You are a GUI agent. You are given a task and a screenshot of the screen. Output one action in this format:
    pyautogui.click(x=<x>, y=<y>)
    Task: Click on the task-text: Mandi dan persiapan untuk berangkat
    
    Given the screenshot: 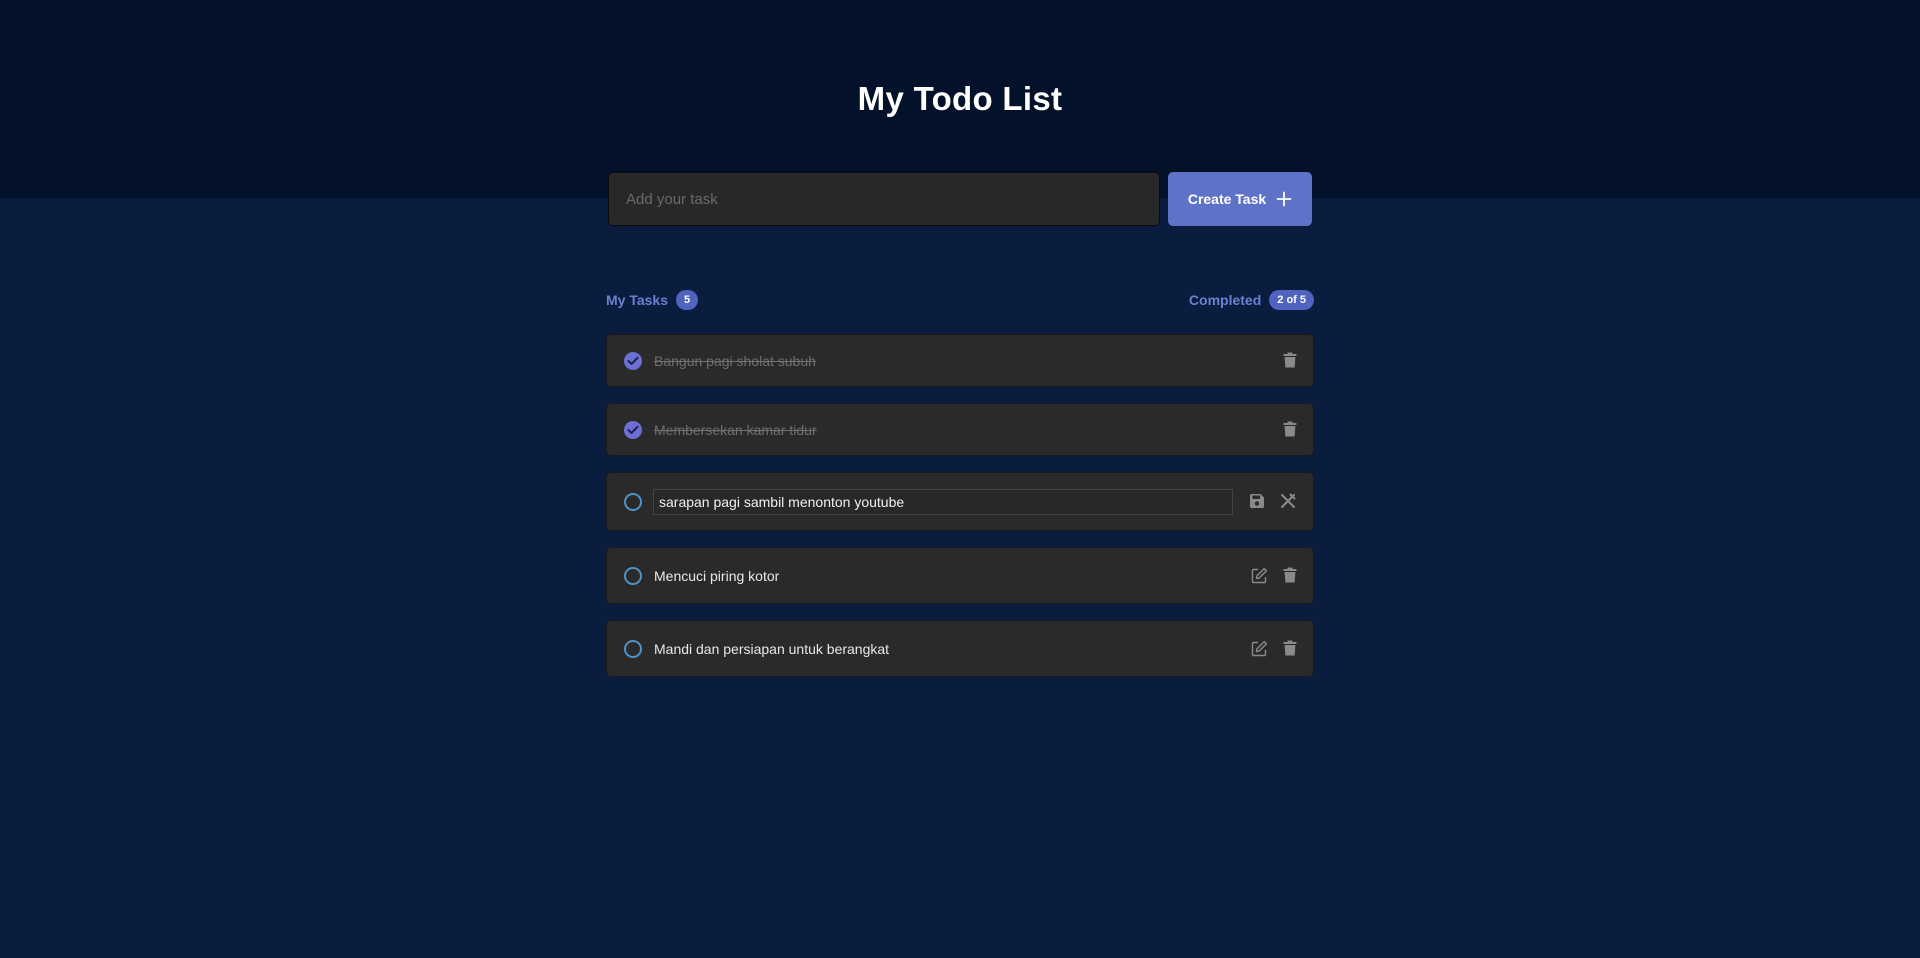 What is the action you would take?
    pyautogui.click(x=772, y=649)
    